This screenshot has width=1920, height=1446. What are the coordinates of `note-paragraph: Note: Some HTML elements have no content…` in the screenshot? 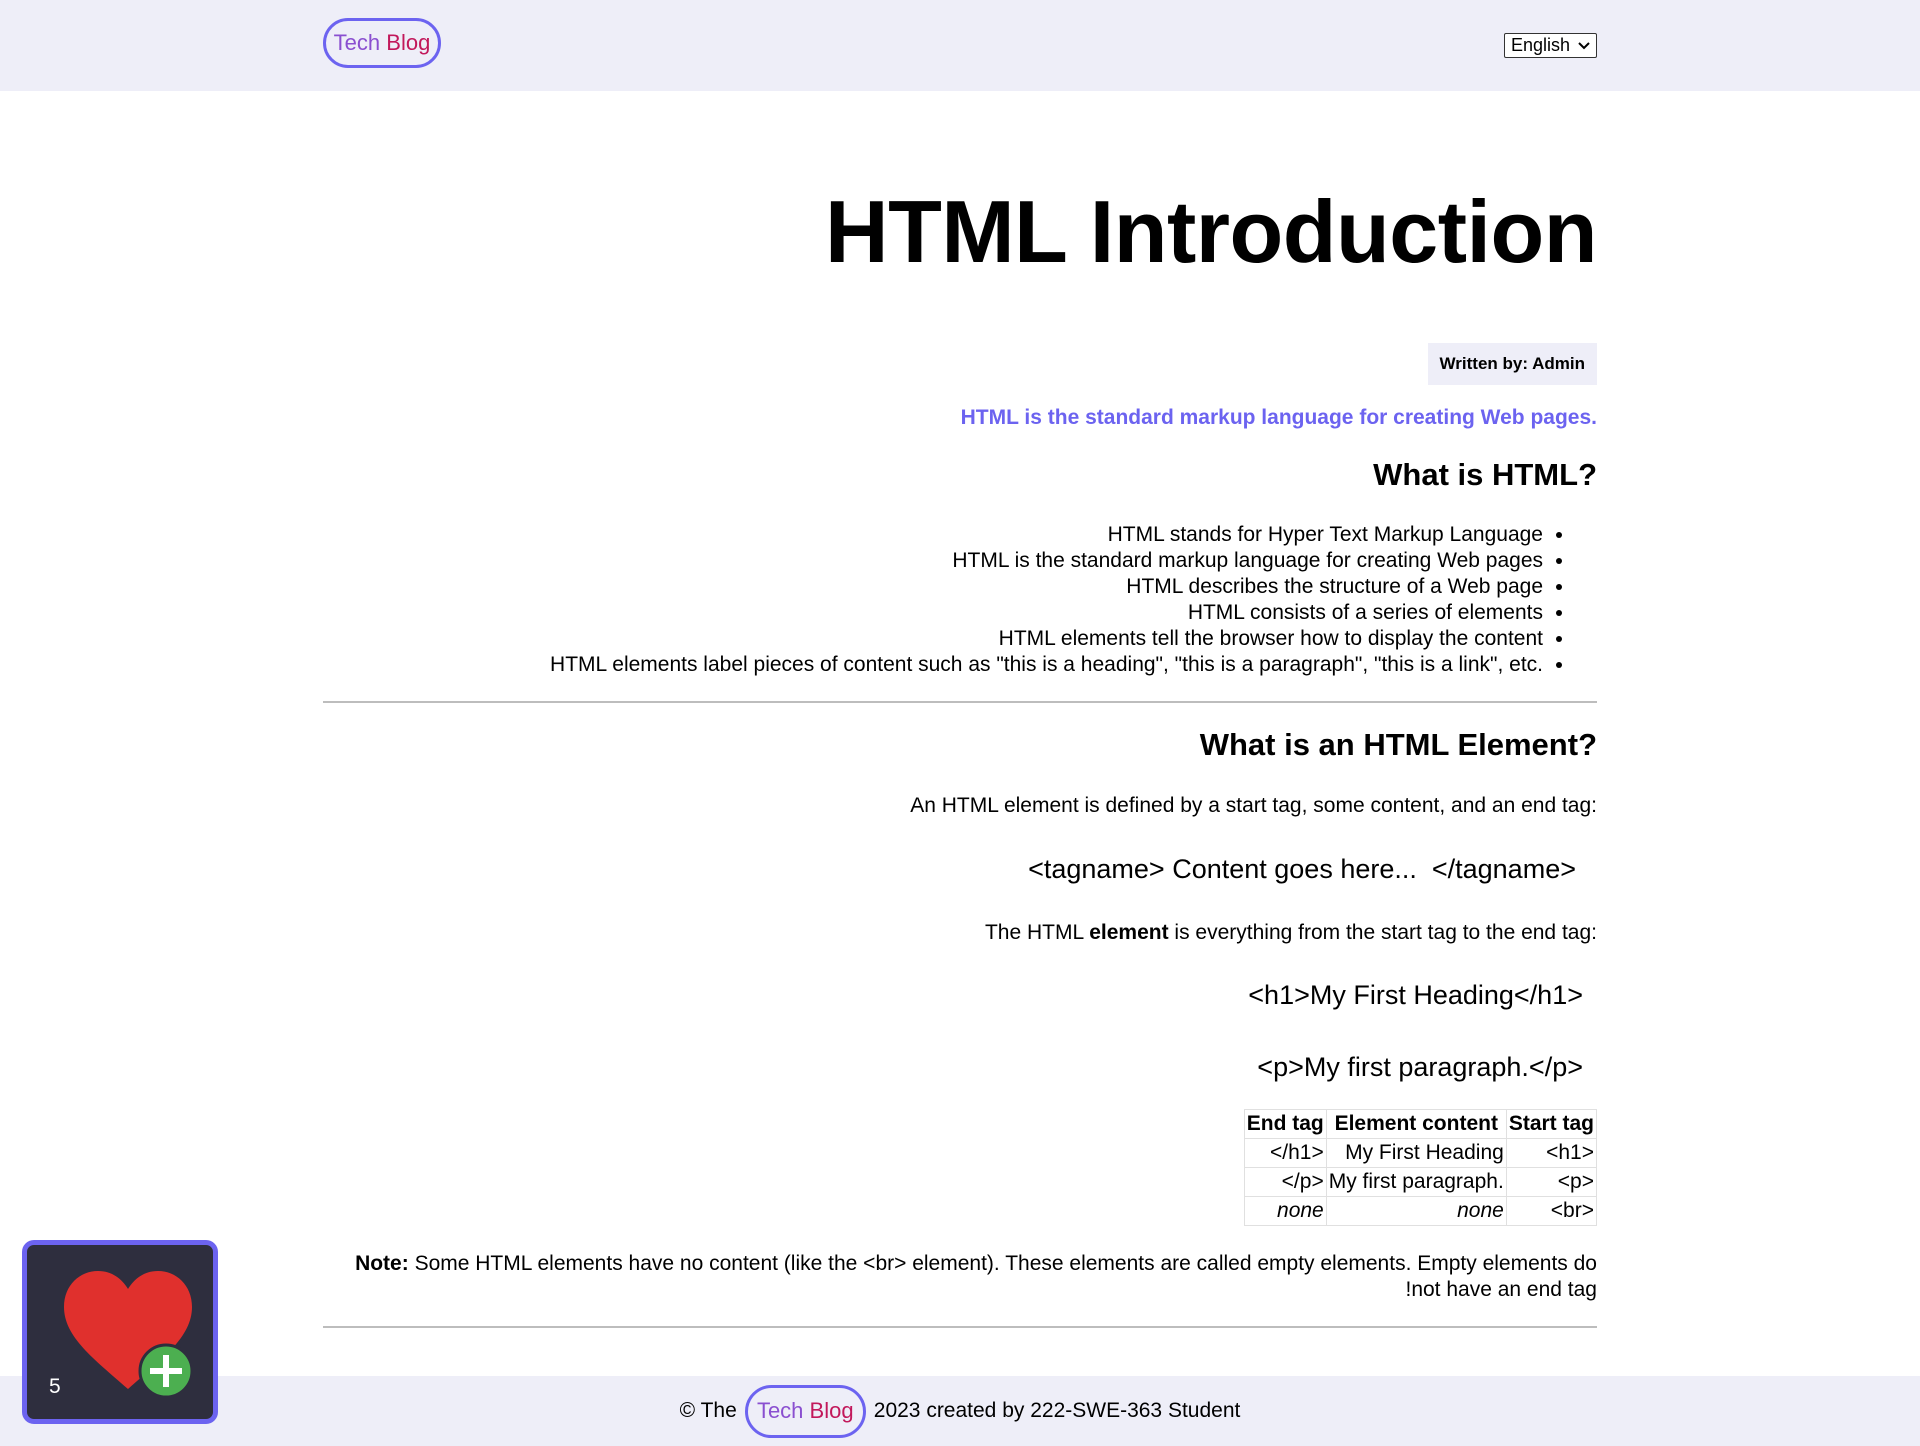 It's located at (960, 1277).